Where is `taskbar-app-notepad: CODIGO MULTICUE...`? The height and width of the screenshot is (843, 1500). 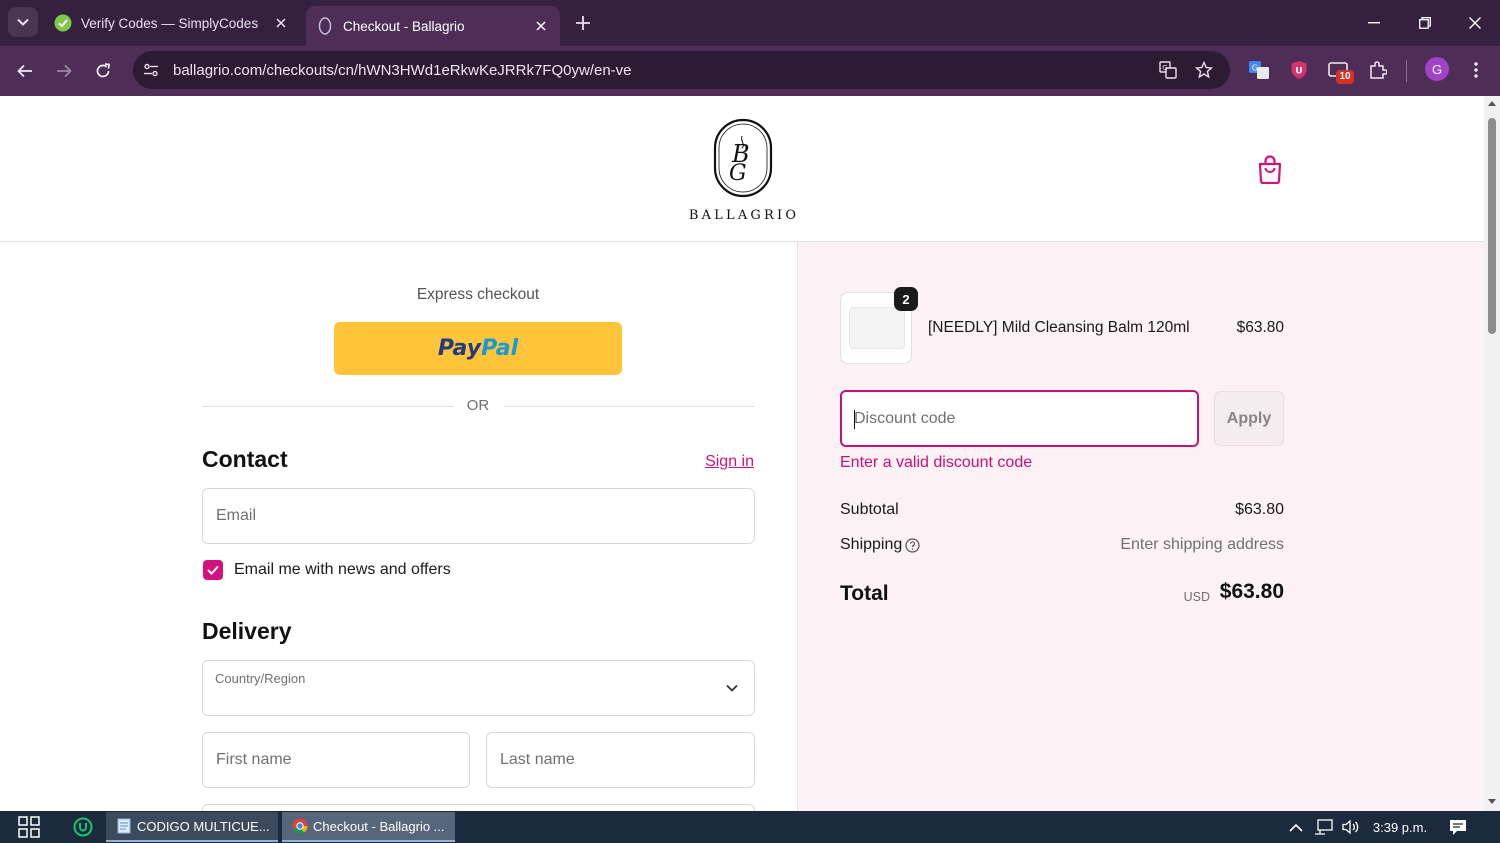 taskbar-app-notepad: CODIGO MULTICUE... is located at coordinates (192, 827).